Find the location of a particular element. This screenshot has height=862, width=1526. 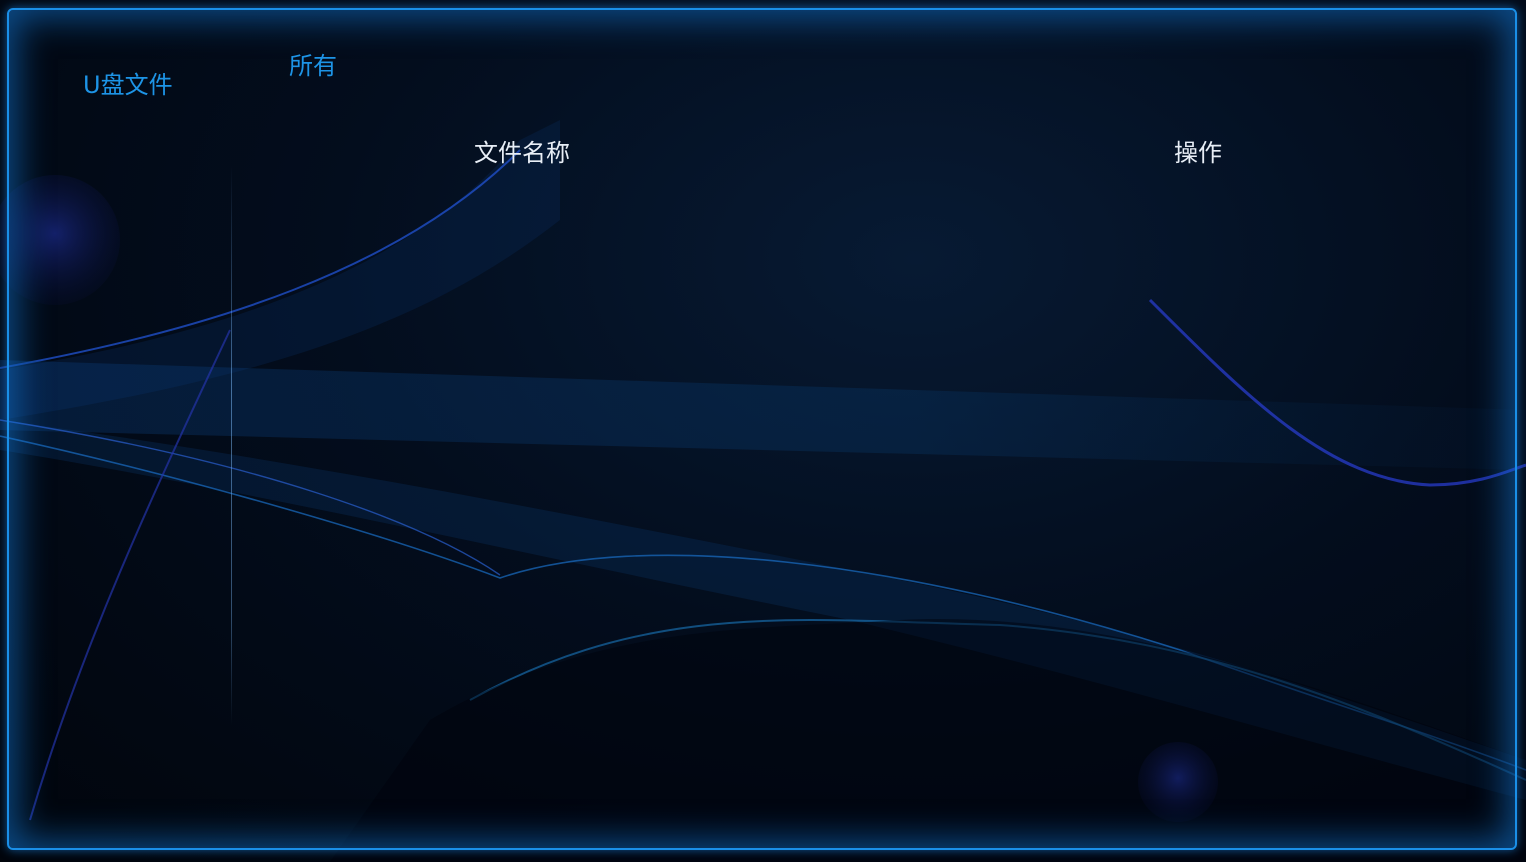

filter-all-tab: 所有 is located at coordinates (313, 66).